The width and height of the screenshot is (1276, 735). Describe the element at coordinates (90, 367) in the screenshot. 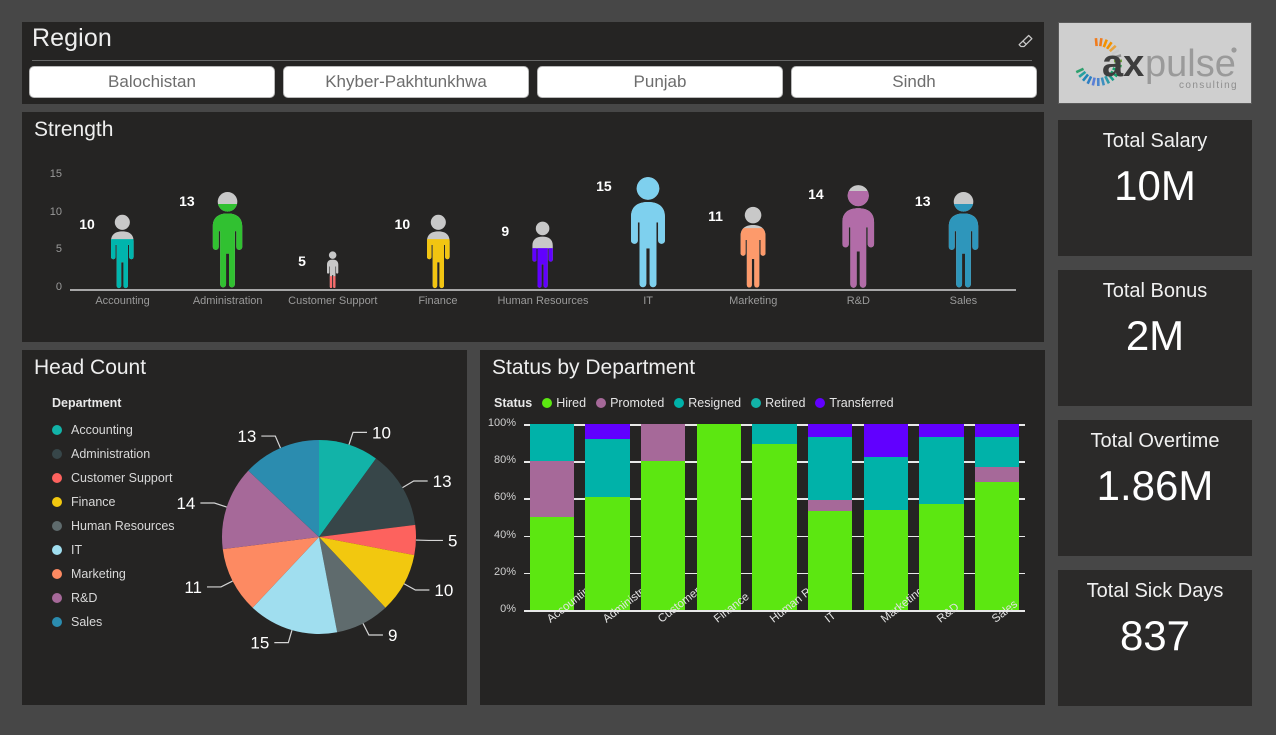

I see `headcount-chart-title: Head Count` at that location.